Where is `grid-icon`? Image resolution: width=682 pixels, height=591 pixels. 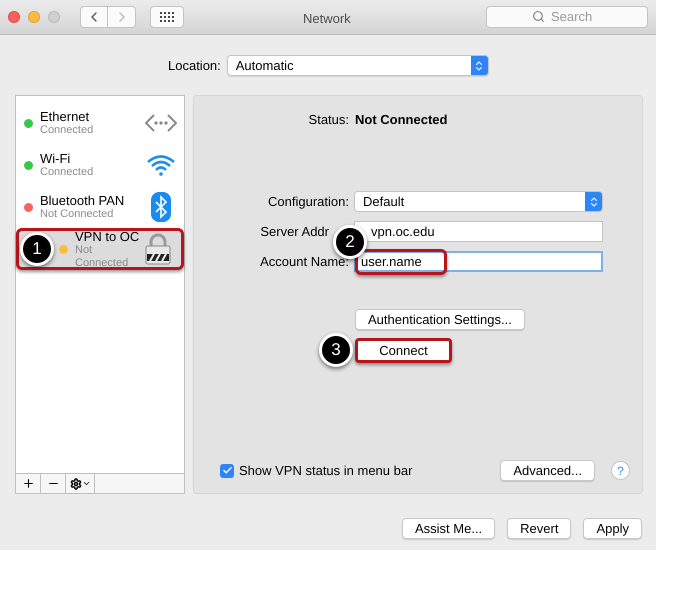
grid-icon is located at coordinates (167, 17).